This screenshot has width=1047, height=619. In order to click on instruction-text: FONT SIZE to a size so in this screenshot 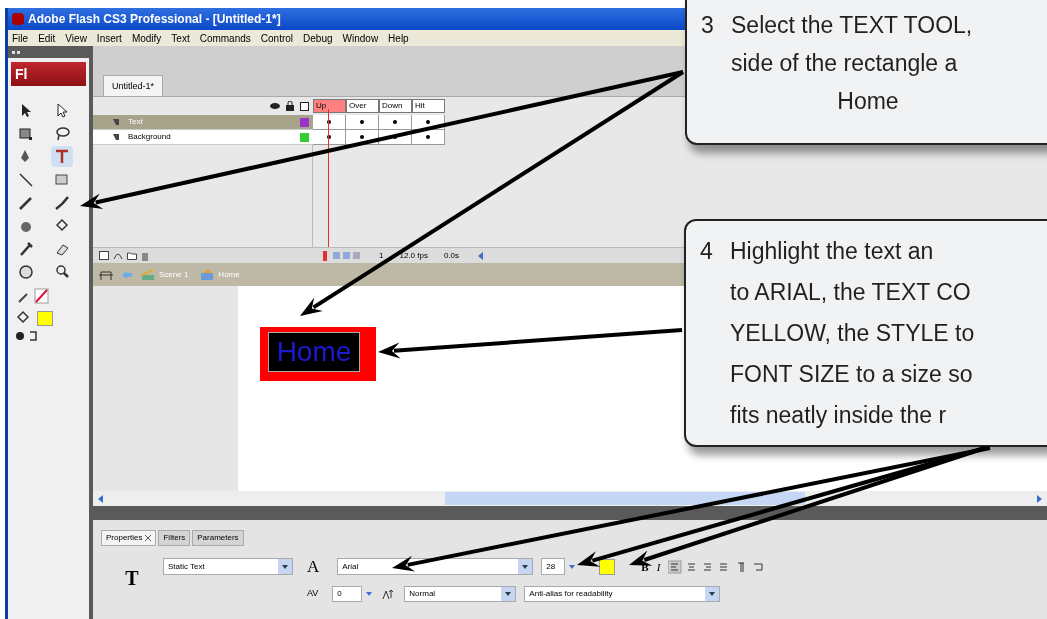, I will do `click(851, 374)`.